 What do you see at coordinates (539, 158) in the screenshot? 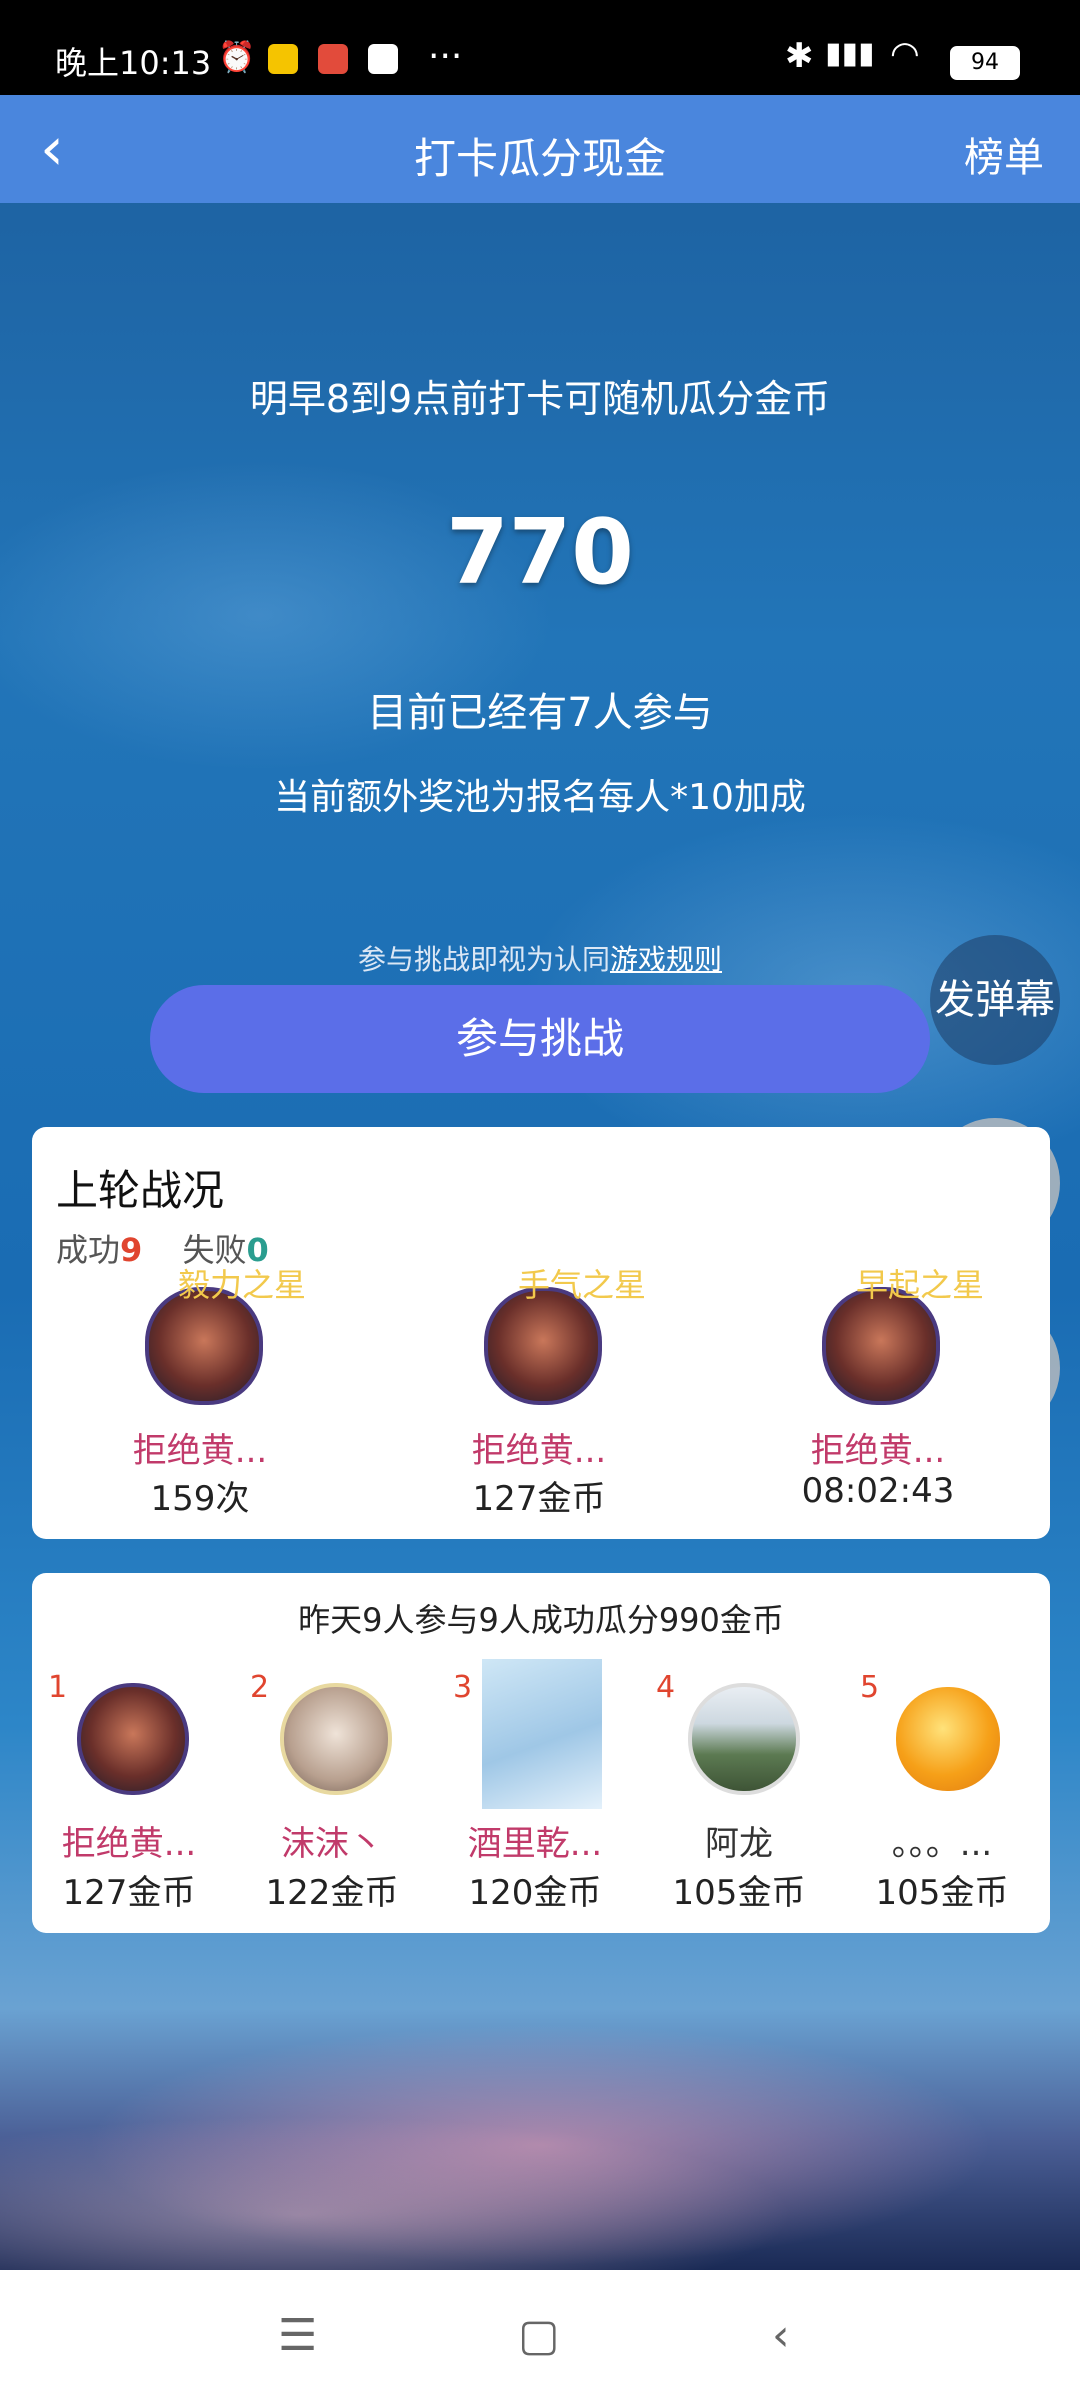
I see `page-title: 打卡瓜分现金` at bounding box center [539, 158].